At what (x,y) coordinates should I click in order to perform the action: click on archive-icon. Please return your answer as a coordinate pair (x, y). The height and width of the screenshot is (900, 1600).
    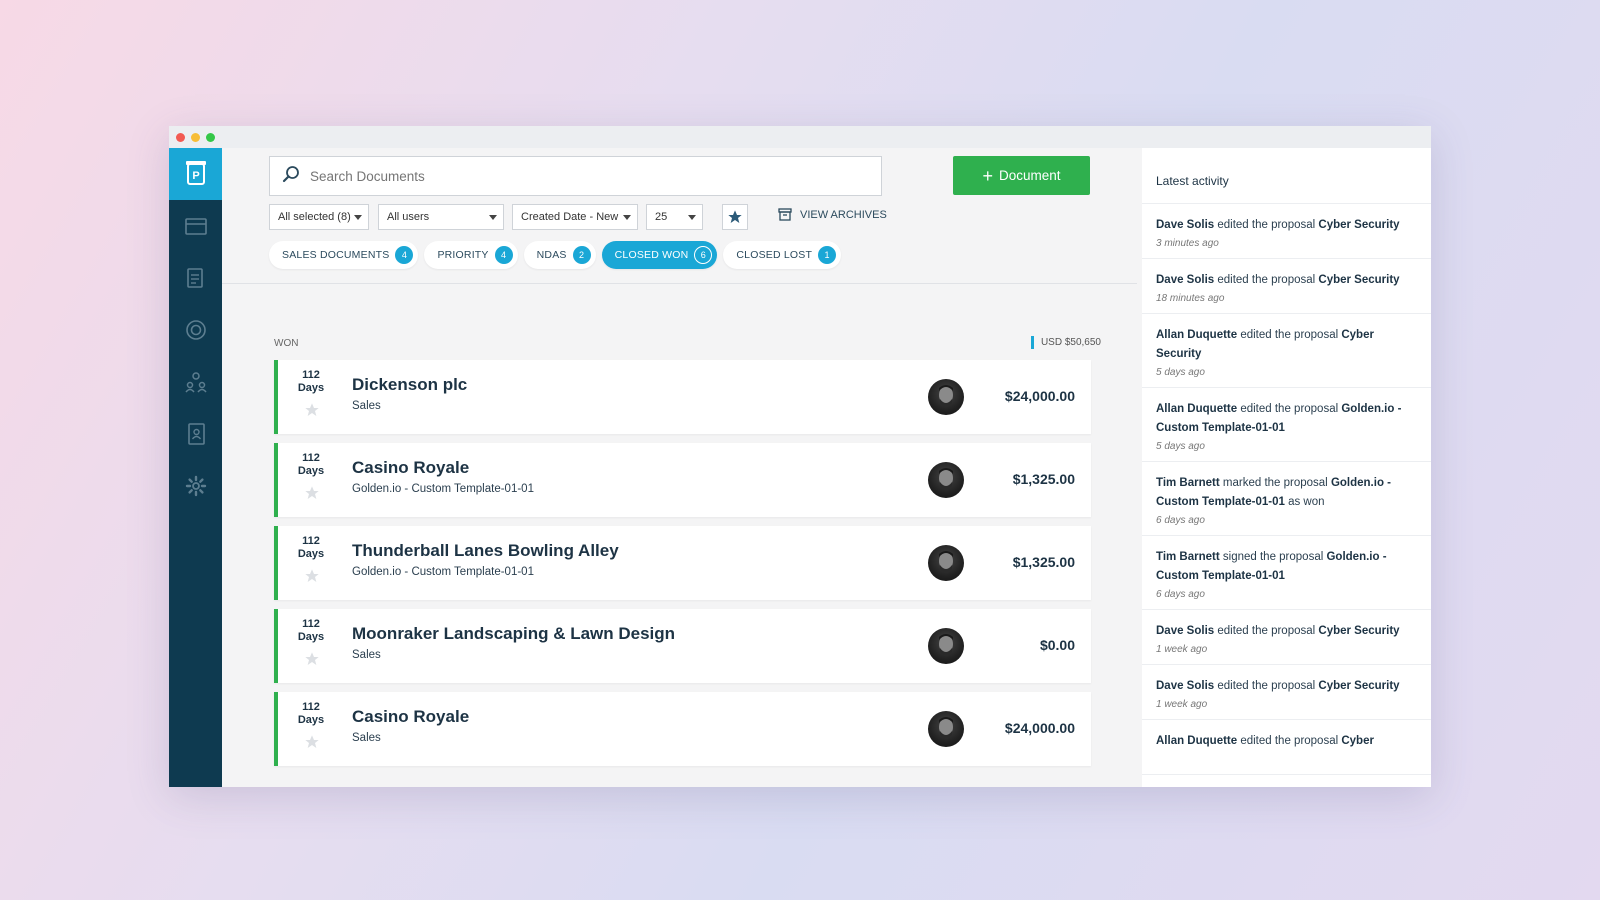
    Looking at the image, I should click on (785, 214).